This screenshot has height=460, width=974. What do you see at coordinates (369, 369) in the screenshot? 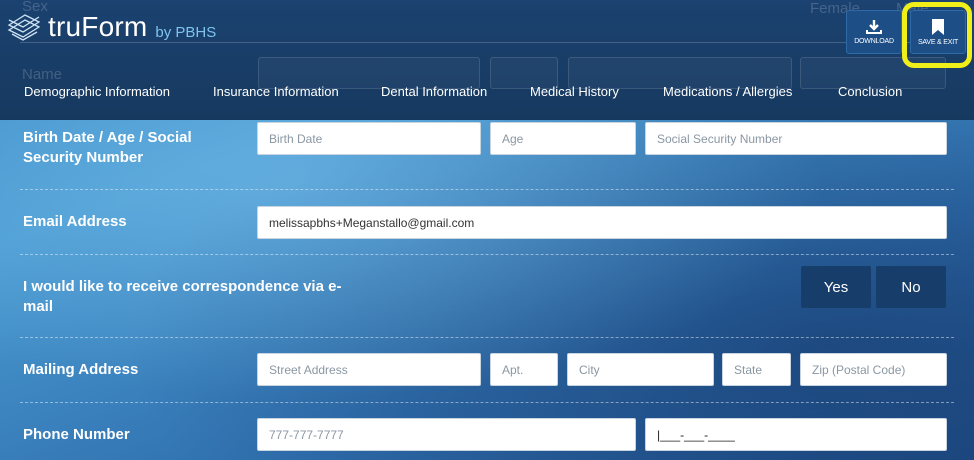
I see `street-address-field` at bounding box center [369, 369].